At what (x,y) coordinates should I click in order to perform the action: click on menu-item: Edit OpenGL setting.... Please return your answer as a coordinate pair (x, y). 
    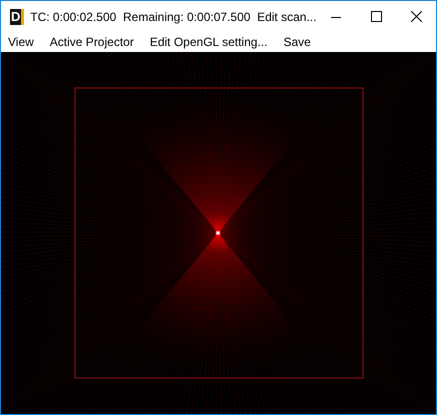
    Looking at the image, I should click on (208, 42).